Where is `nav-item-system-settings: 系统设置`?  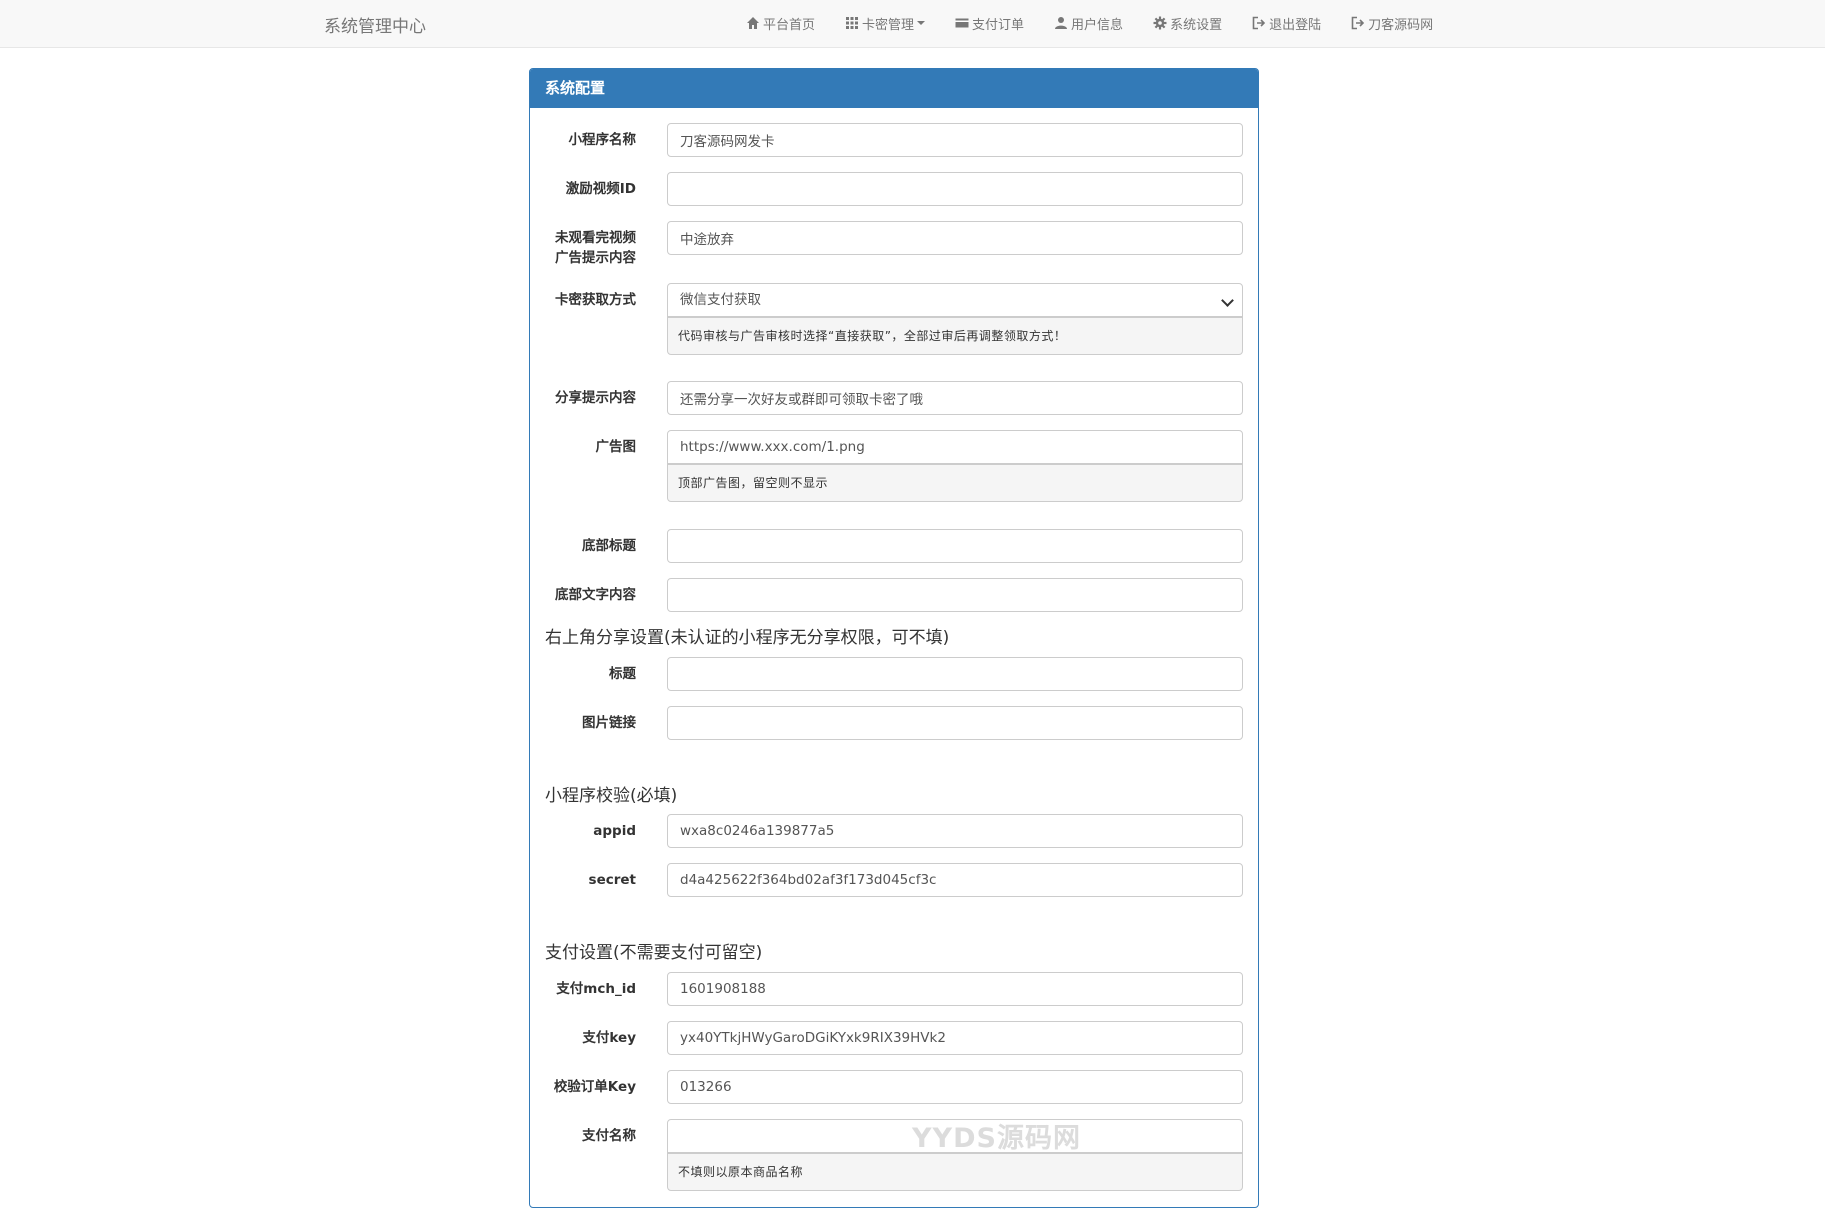 nav-item-system-settings: 系统设置 is located at coordinates (1187, 23).